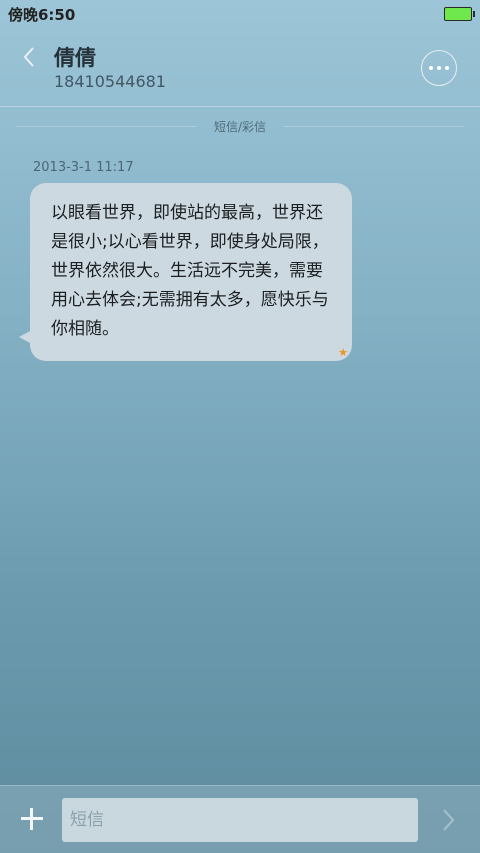 This screenshot has height=853, width=480. I want to click on chevron-left-icon, so click(28, 57).